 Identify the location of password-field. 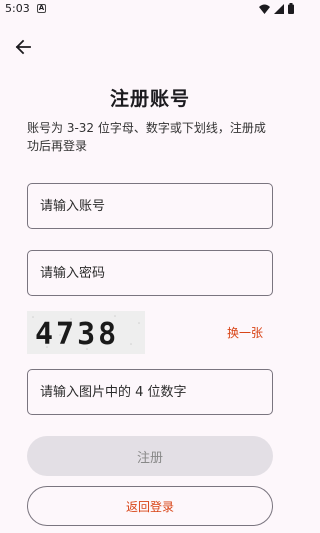
(150, 273).